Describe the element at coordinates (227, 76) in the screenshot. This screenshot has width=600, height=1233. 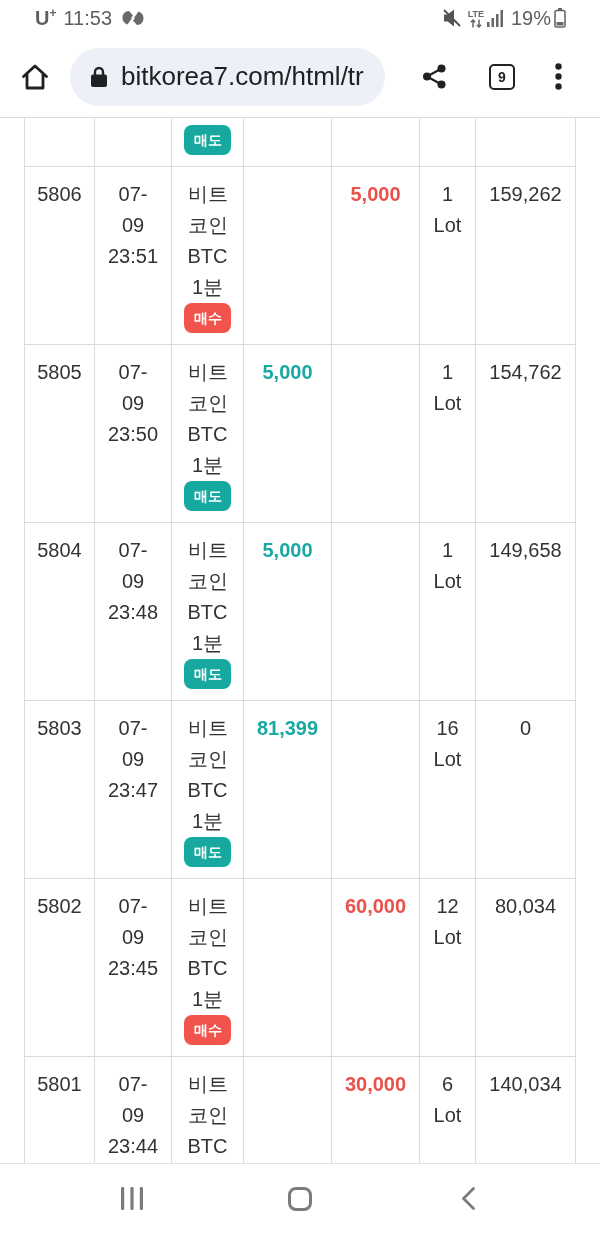
I see `address-bar: bitkorea7.com/html/tr` at that location.